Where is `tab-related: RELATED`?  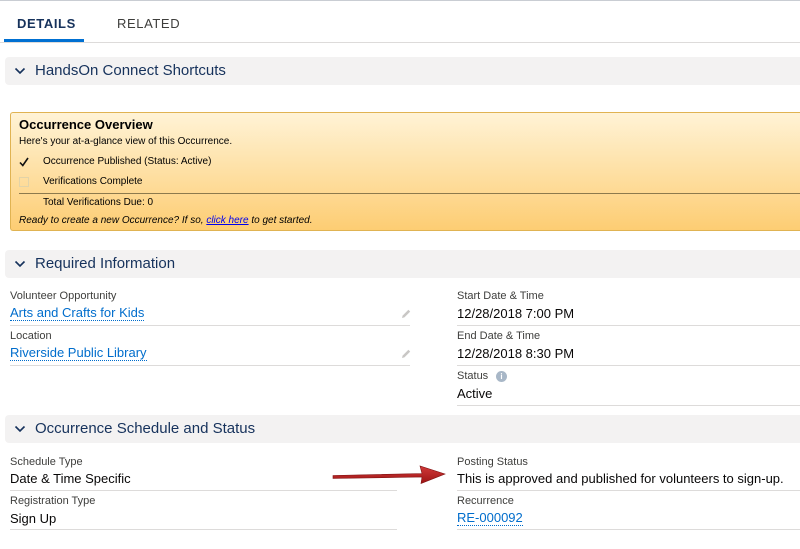
tab-related: RELATED is located at coordinates (148, 23).